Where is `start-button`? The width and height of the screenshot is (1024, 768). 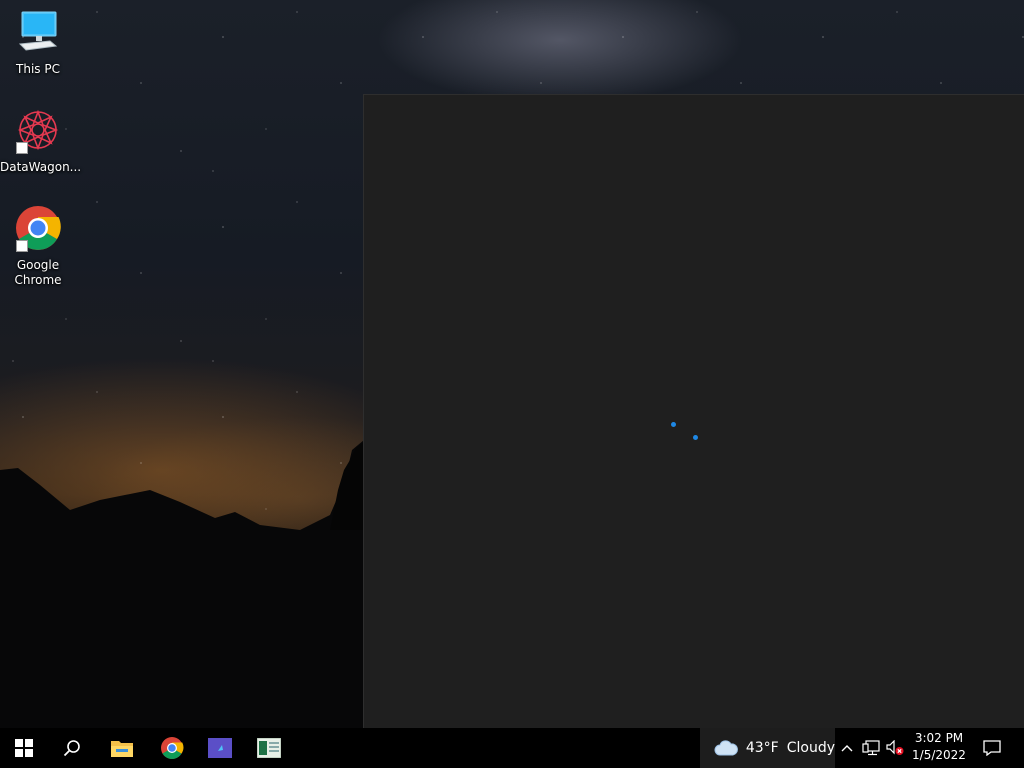 start-button is located at coordinates (24, 748).